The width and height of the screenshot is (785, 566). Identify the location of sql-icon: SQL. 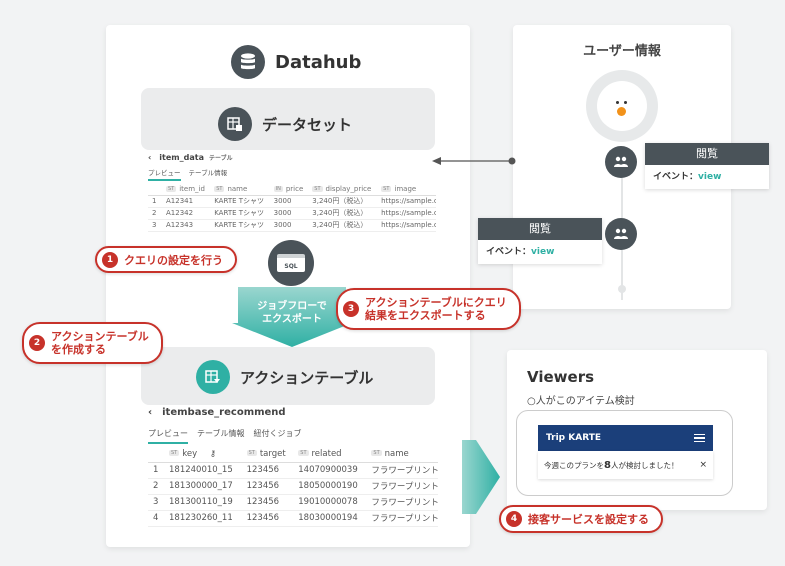
(291, 263).